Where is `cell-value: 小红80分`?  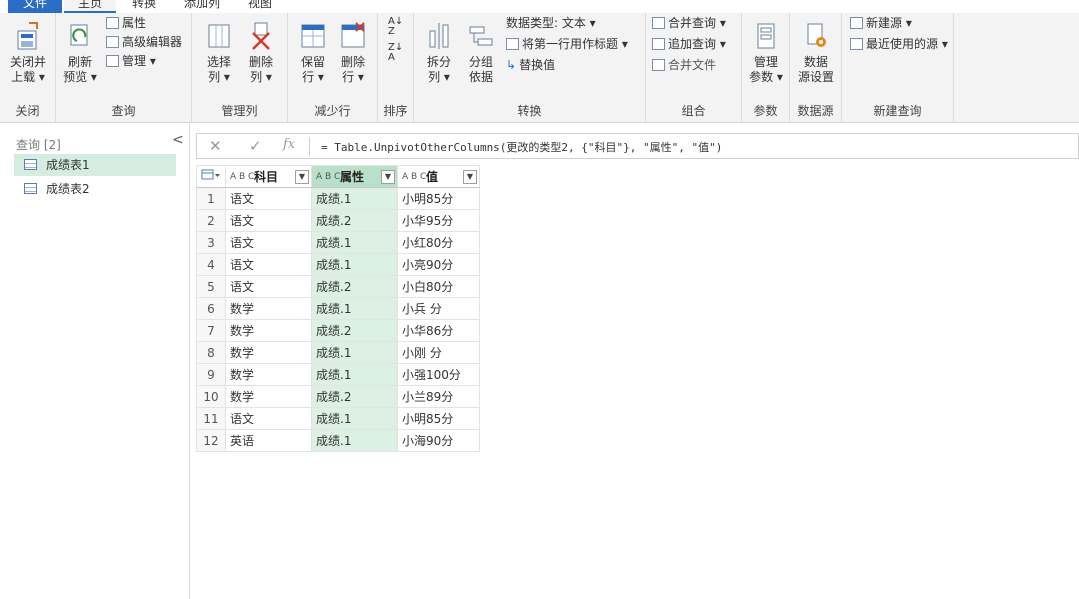 cell-value: 小红80分 is located at coordinates (438, 242).